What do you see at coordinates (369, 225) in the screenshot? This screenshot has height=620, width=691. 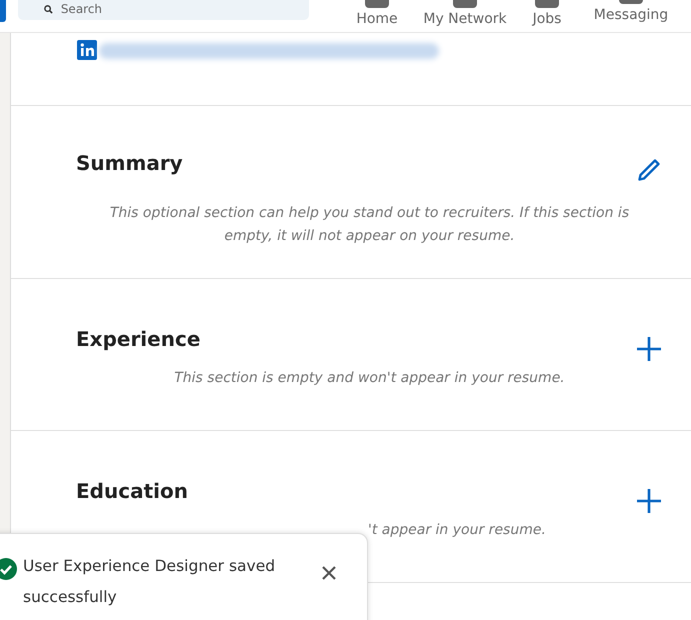 I see `section-description: This optional section can help you stand out to recruiters. If this section is empty, it will not appear on your resume.` at bounding box center [369, 225].